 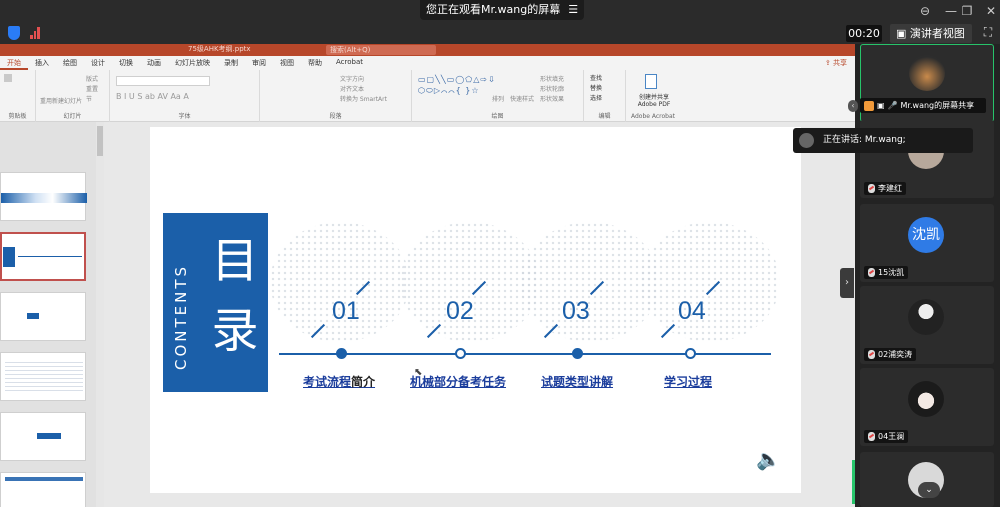 What do you see at coordinates (654, 100) in the screenshot?
I see `create-pdf-button: 创建并共享 Adobe PDF` at bounding box center [654, 100].